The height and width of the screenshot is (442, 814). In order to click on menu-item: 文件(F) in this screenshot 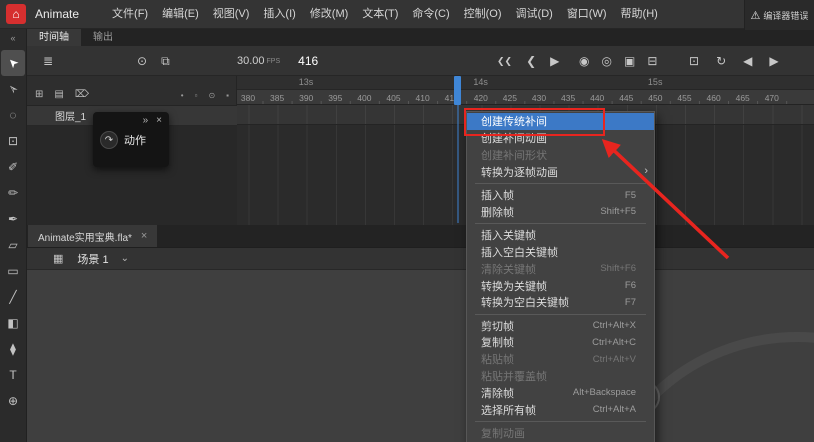, I will do `click(130, 14)`.